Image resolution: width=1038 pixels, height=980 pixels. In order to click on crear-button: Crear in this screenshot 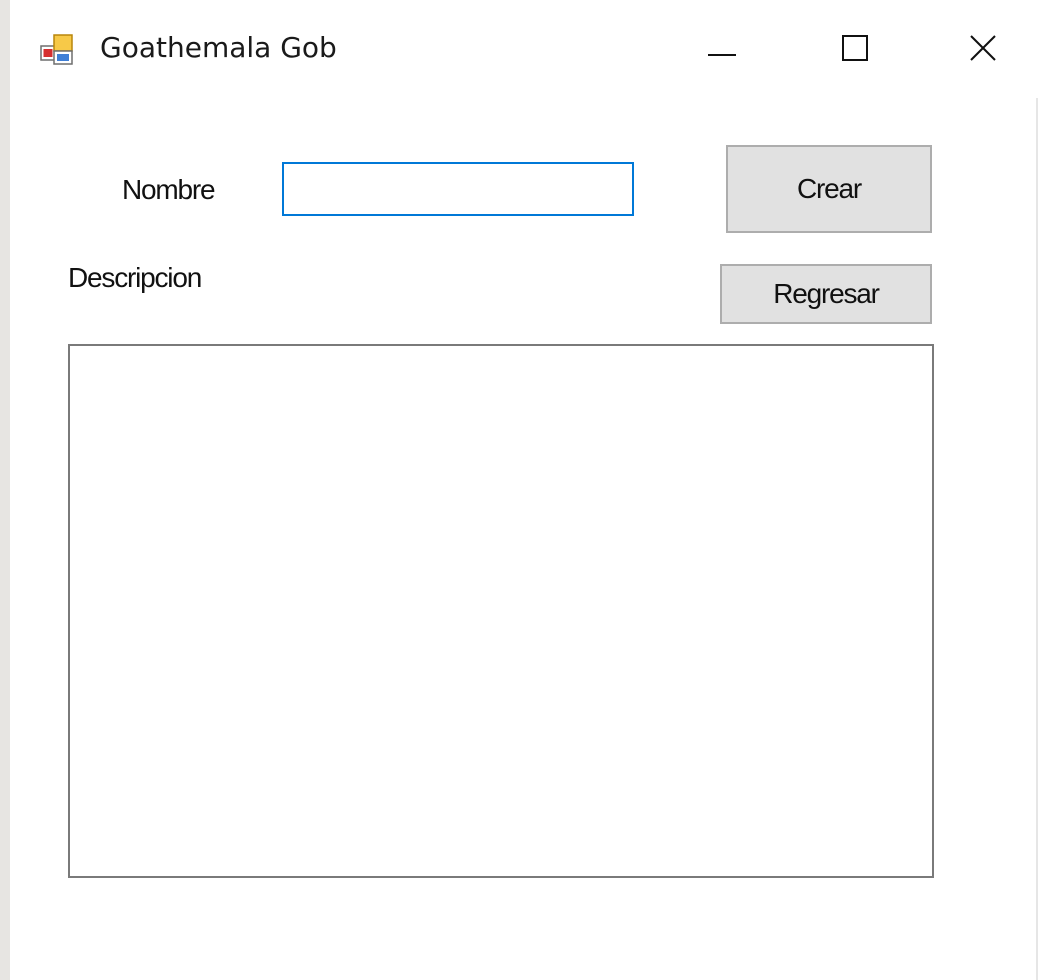, I will do `click(829, 189)`.